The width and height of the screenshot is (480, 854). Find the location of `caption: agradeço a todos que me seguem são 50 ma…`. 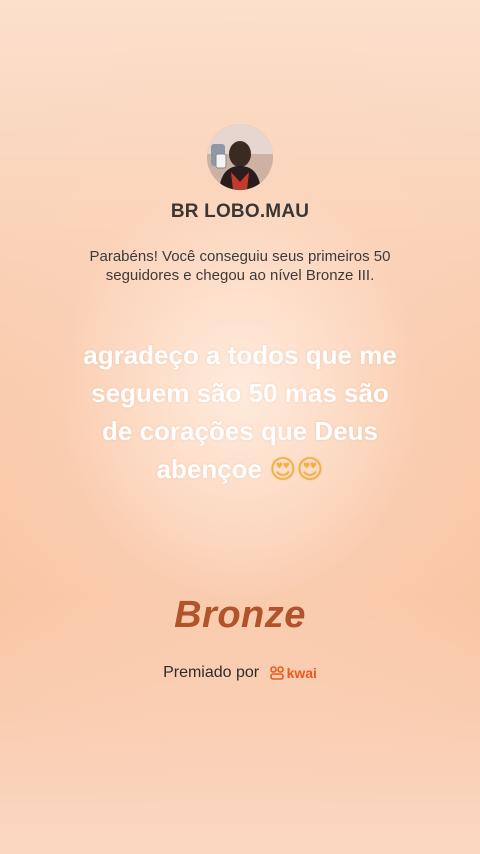

caption: agradeço a todos que me seguem são 50 ma… is located at coordinates (240, 412).